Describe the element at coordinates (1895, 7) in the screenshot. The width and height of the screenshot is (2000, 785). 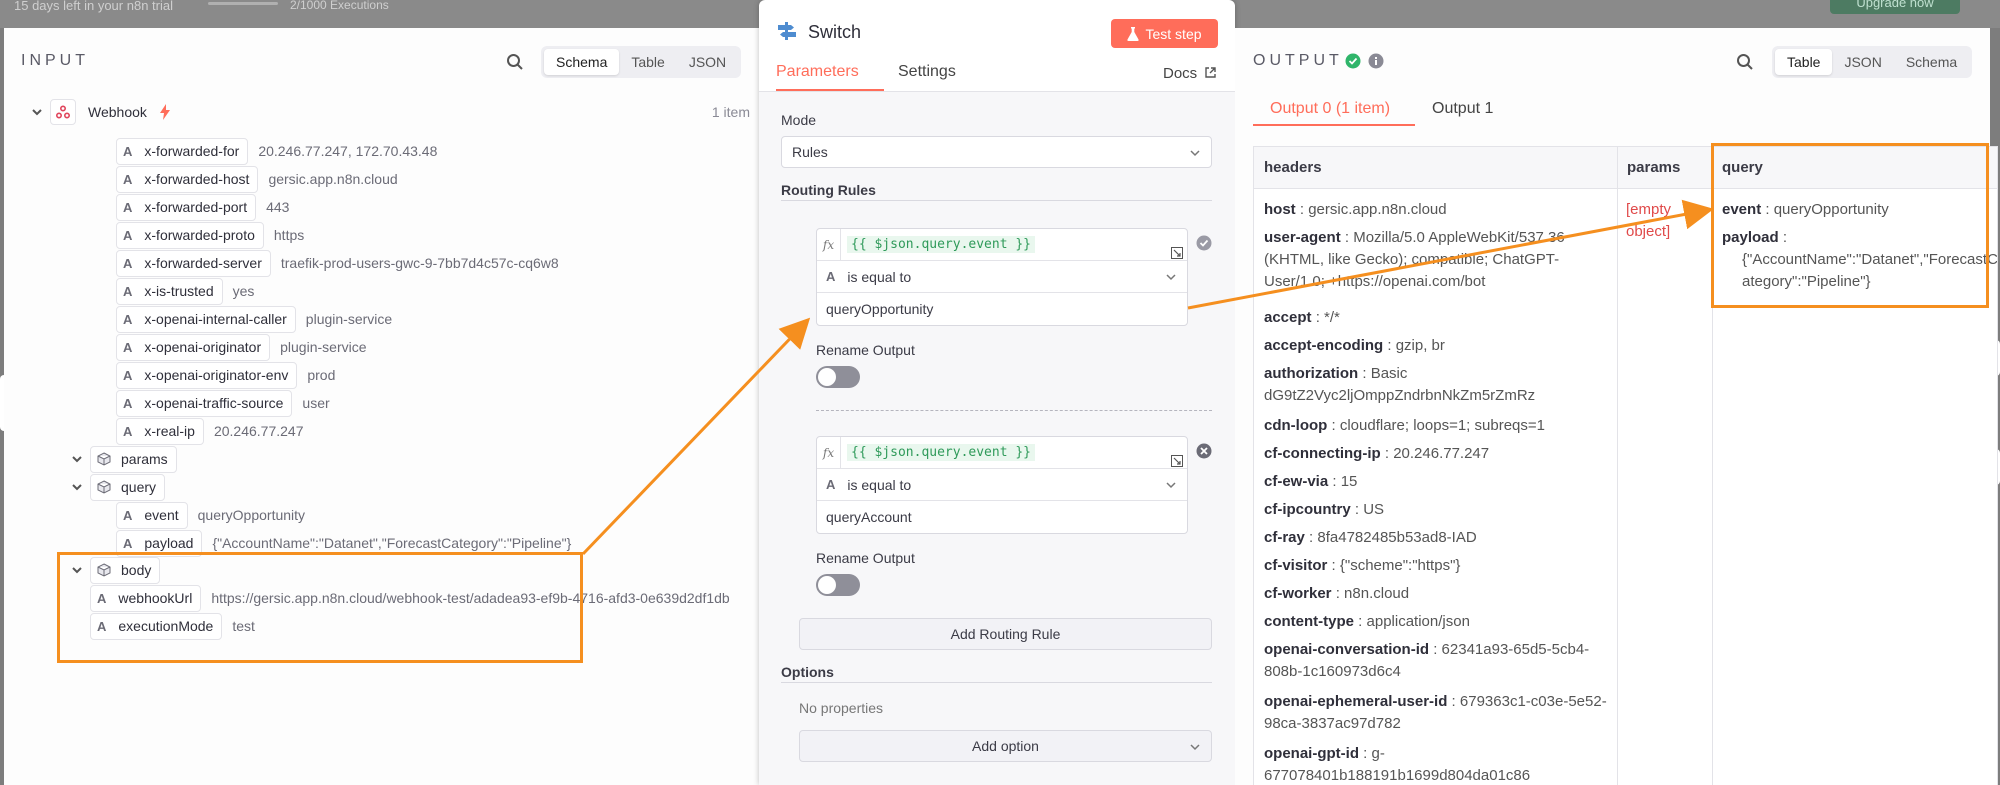
I see `upgrade-button: Upgrade now` at that location.